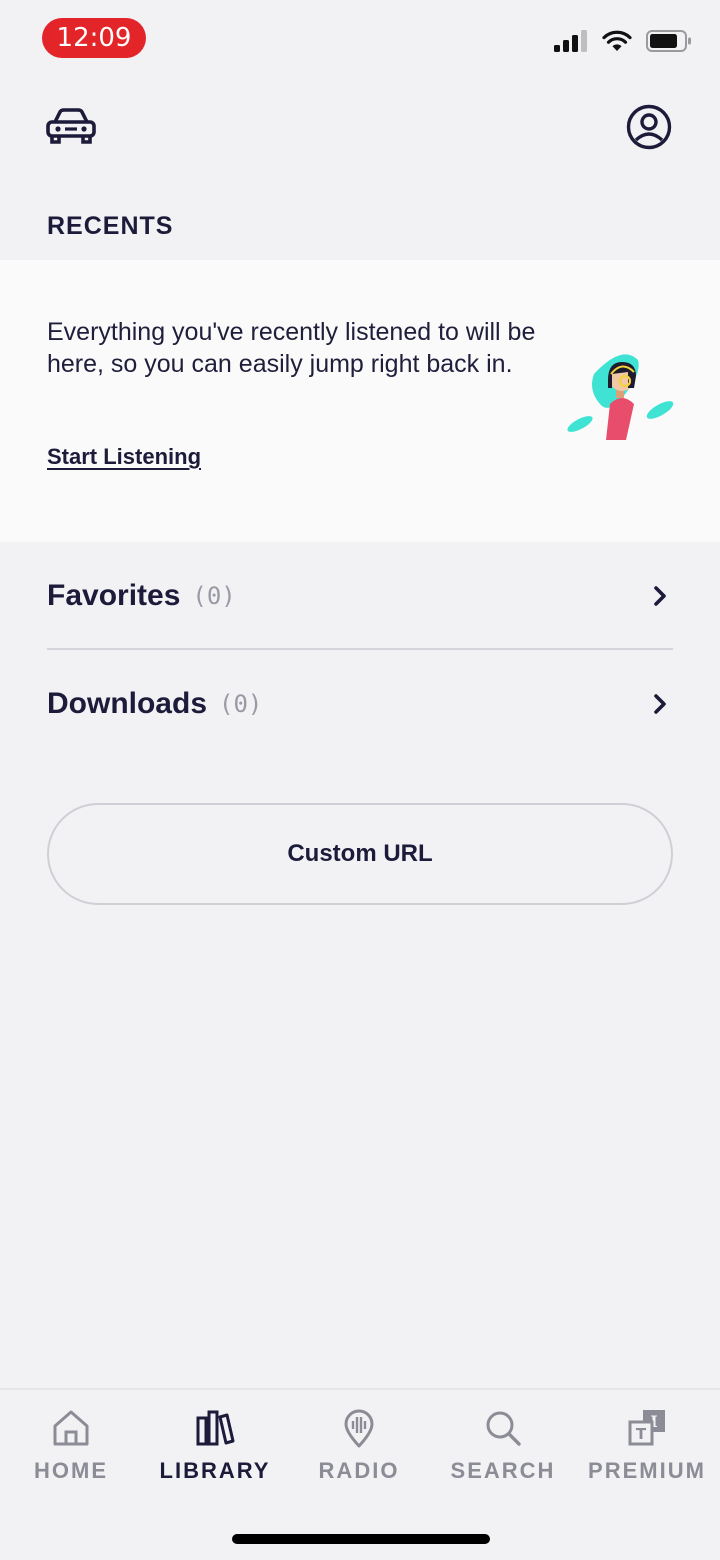  I want to click on downloads-row: Downloads (0), so click(360, 704).